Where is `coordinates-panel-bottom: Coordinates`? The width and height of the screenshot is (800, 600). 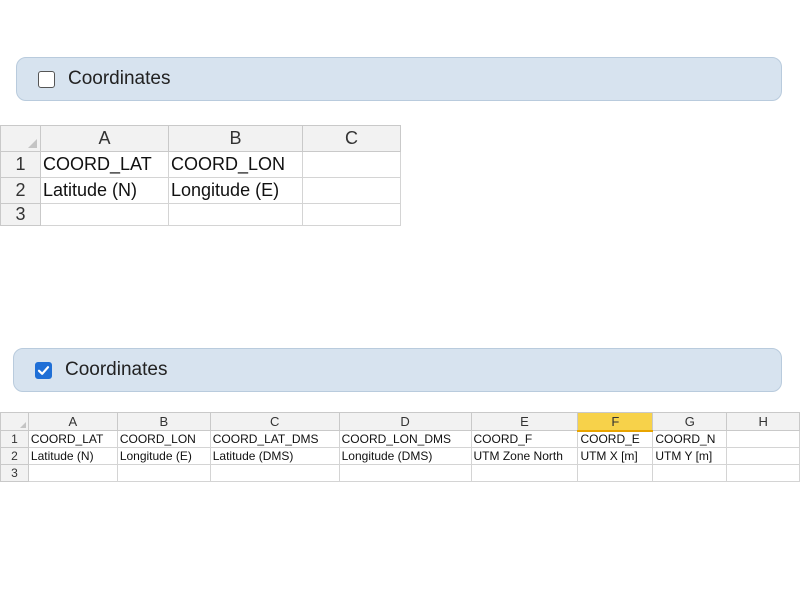 coordinates-panel-bottom: Coordinates is located at coordinates (397, 370).